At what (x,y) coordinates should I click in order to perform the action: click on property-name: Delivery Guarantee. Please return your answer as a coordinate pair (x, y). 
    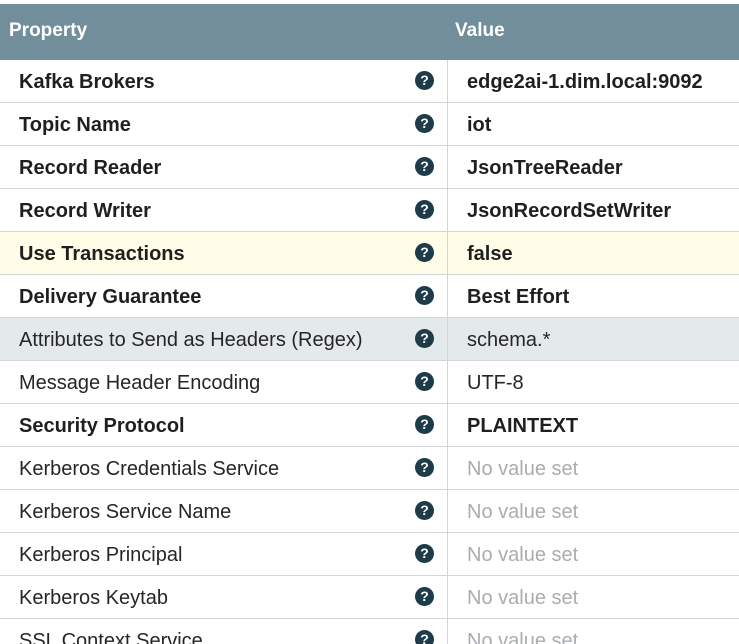
    Looking at the image, I should click on (110, 297).